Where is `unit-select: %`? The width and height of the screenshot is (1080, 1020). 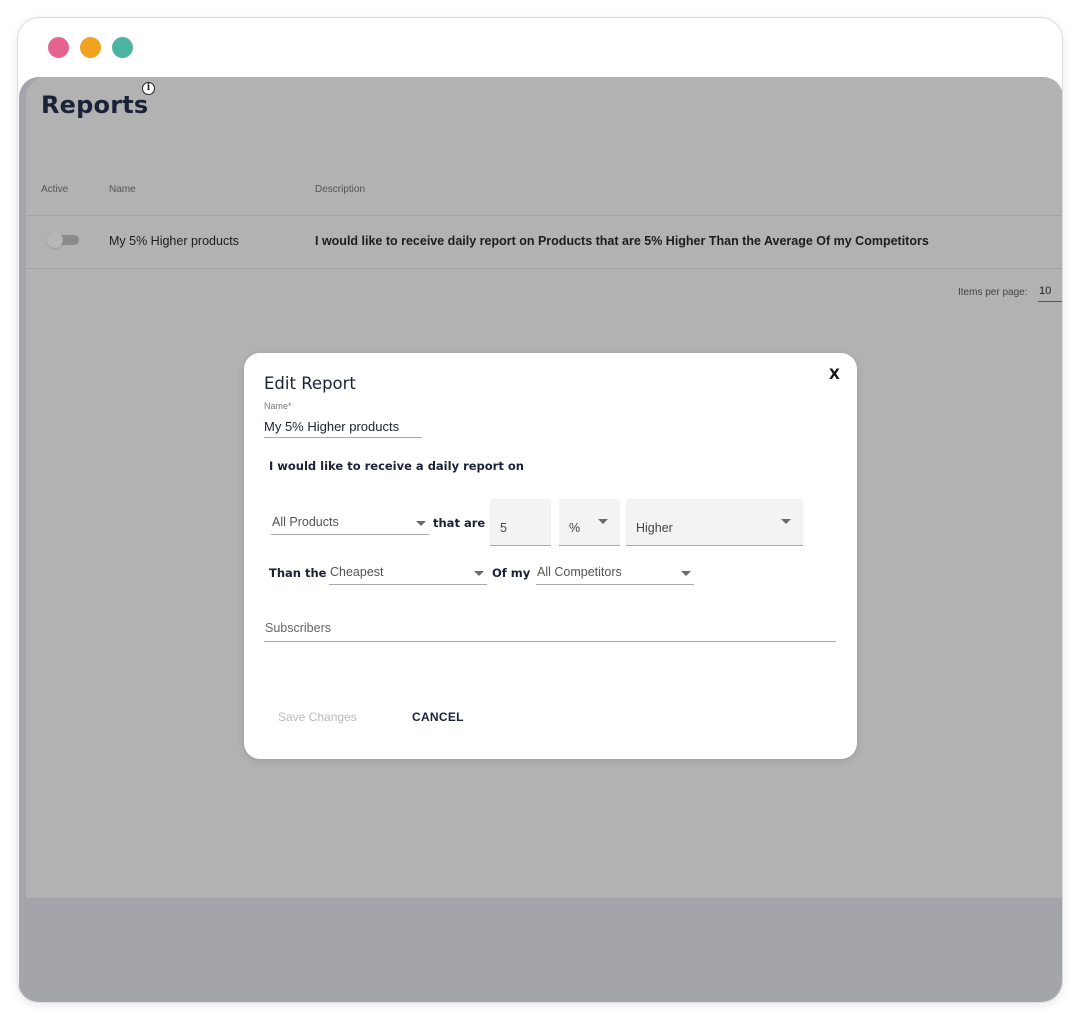 unit-select: % is located at coordinates (589, 522).